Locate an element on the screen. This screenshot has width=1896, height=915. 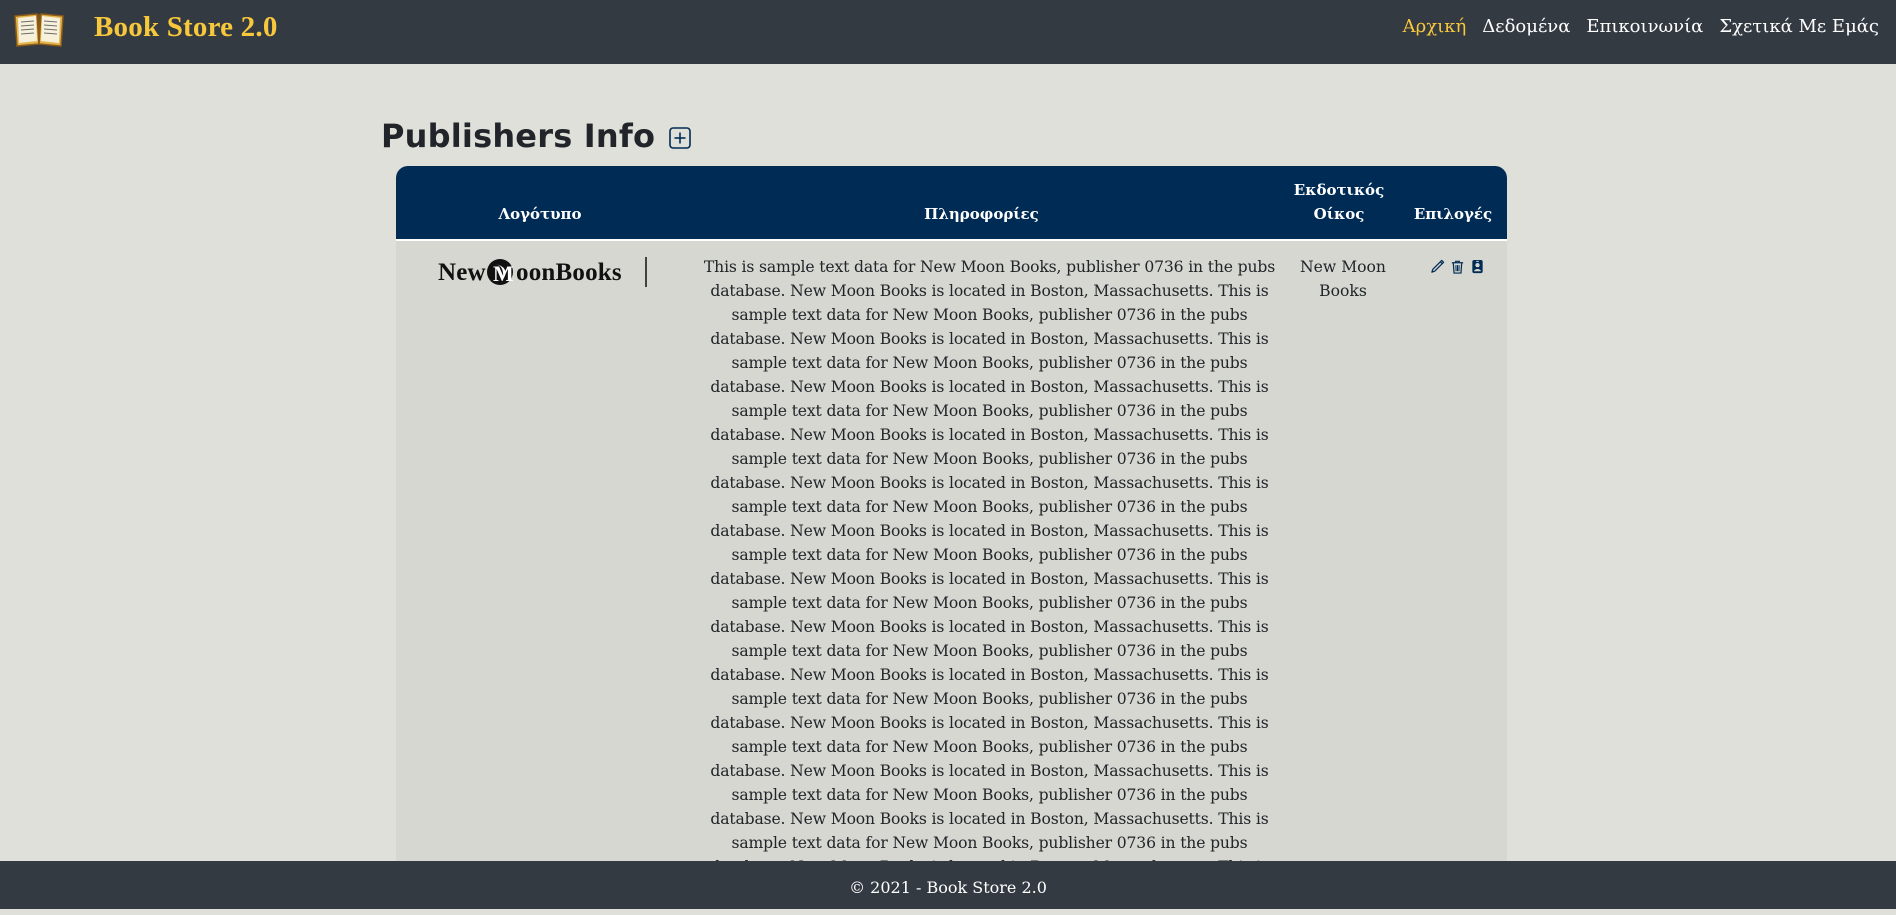
contact-card-icon is located at coordinates (1477, 266).